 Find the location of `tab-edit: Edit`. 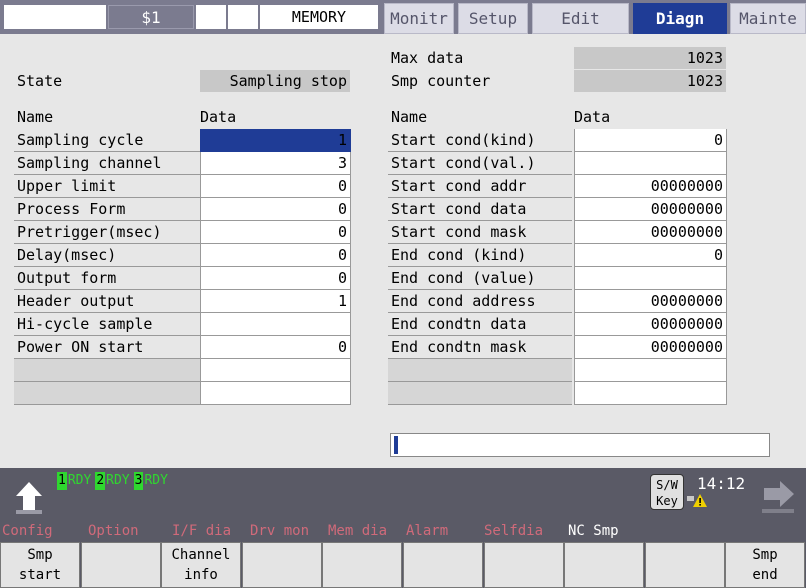

tab-edit: Edit is located at coordinates (580, 18).